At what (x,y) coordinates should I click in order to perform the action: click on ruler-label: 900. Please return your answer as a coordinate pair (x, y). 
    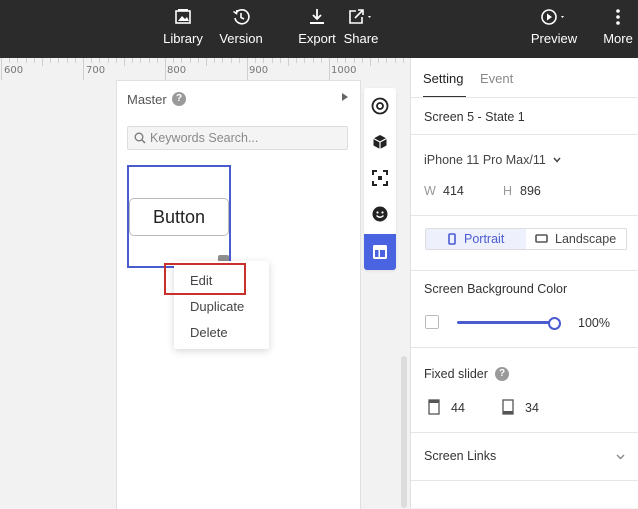
    Looking at the image, I should click on (259, 70).